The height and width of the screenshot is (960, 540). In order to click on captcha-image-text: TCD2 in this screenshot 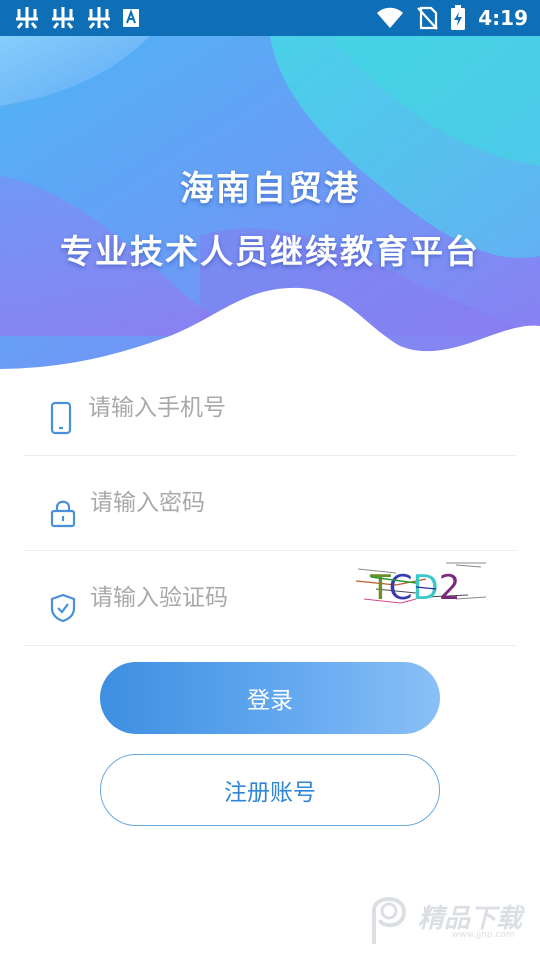, I will do `click(414, 587)`.